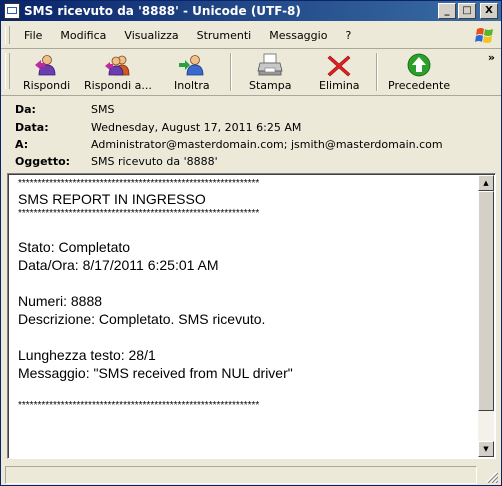 Image resolution: width=502 pixels, height=486 pixels. Describe the element at coordinates (489, 11) in the screenshot. I see `close-button: X` at that location.